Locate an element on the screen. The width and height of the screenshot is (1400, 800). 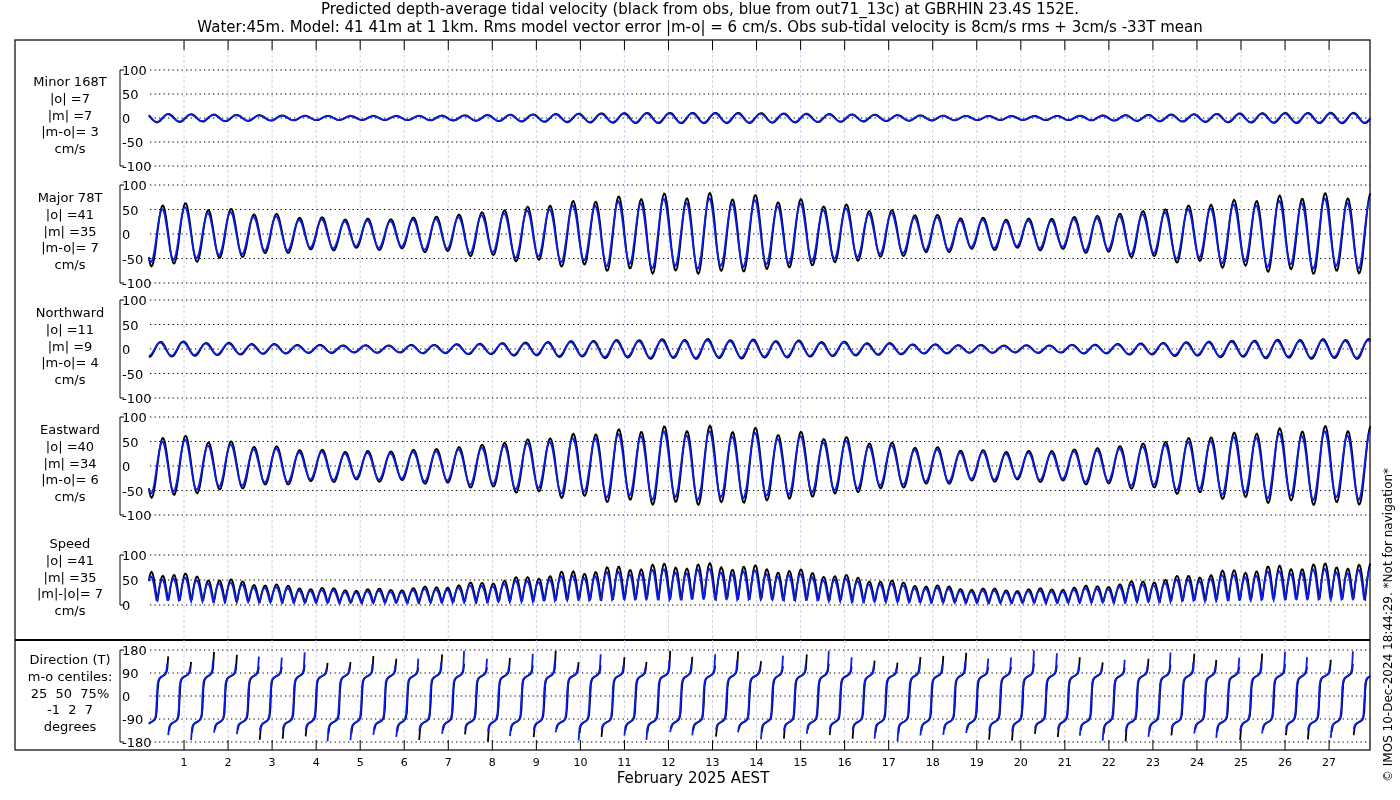
y-axis is located at coordinates (122, 580).